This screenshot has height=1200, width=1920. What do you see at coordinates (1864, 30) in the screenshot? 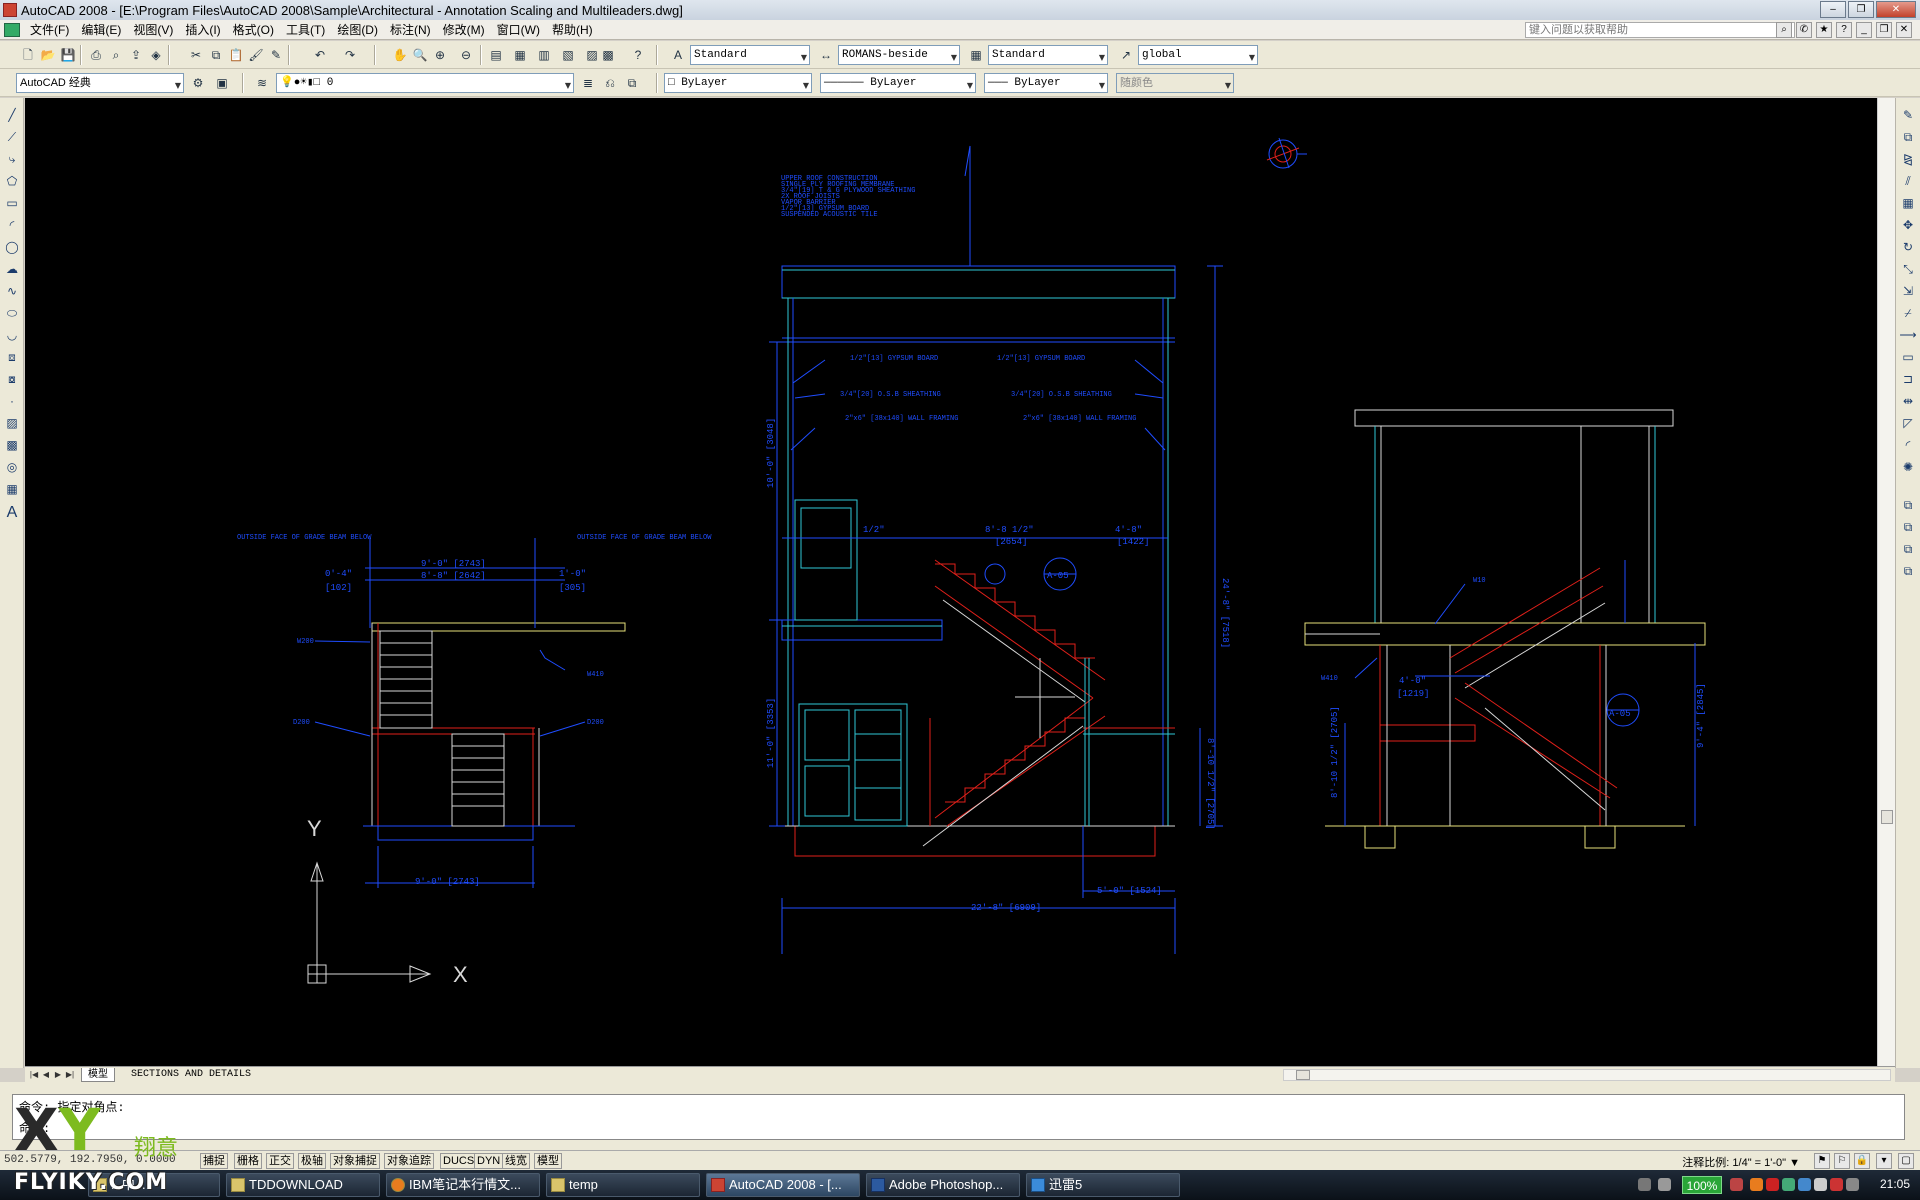
I see `doc-minimize-button: _` at bounding box center [1864, 30].